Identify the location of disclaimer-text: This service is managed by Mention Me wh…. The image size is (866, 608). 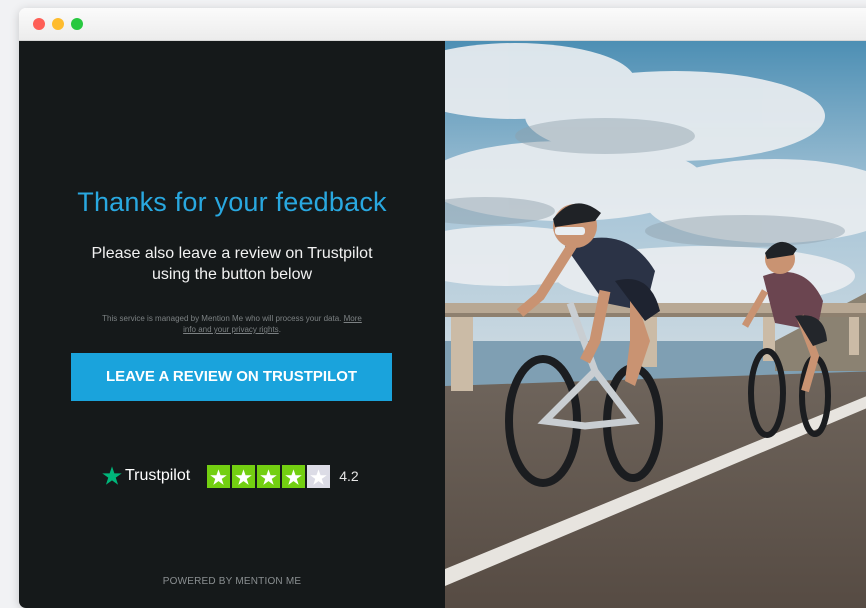
(222, 318).